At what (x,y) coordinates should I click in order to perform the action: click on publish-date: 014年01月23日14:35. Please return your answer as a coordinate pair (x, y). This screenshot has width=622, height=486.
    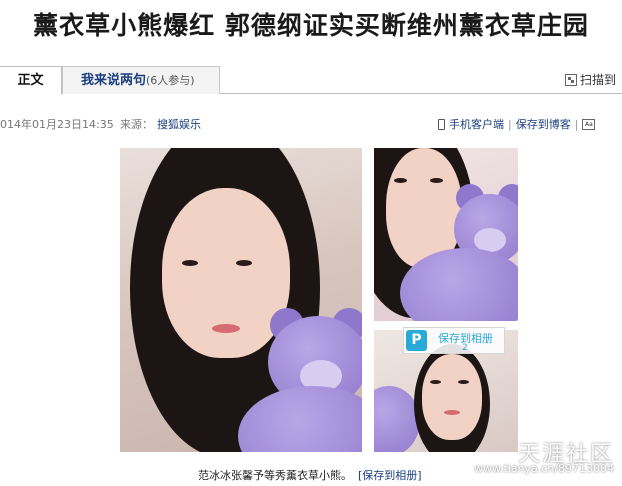
    Looking at the image, I should click on (57, 124).